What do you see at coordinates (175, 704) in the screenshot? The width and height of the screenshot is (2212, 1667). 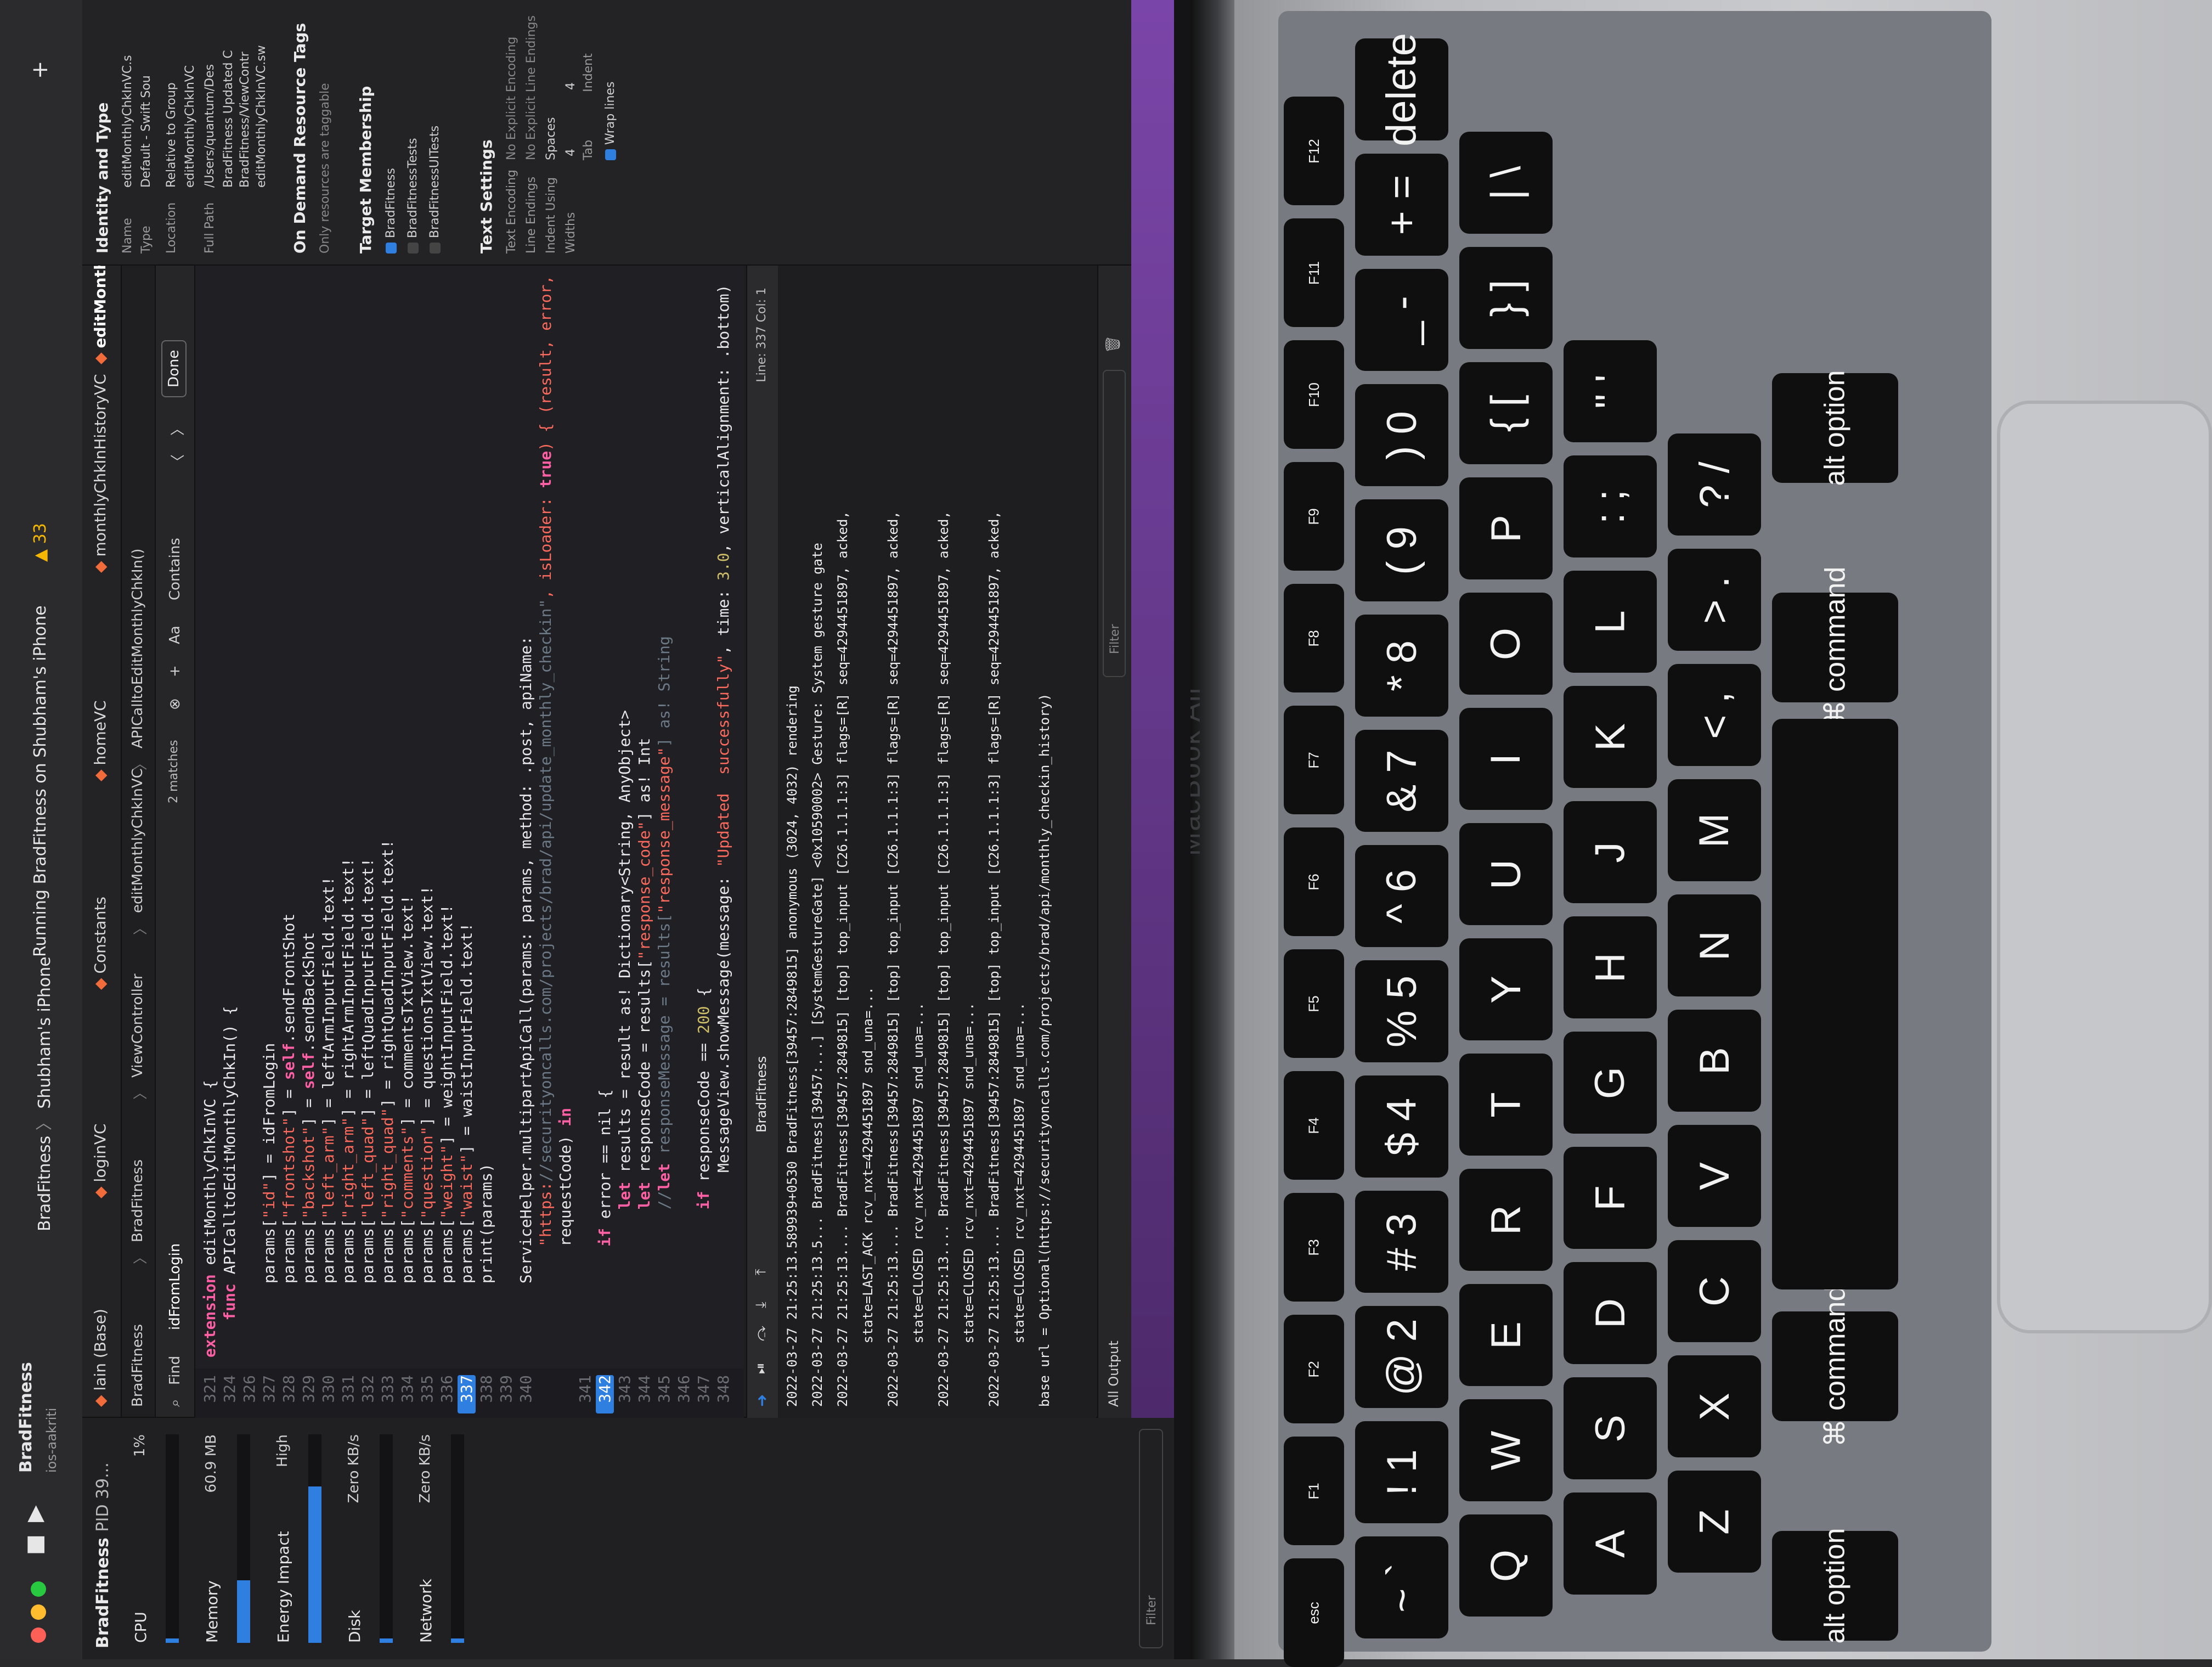 I see `clear-icon: ⊗` at bounding box center [175, 704].